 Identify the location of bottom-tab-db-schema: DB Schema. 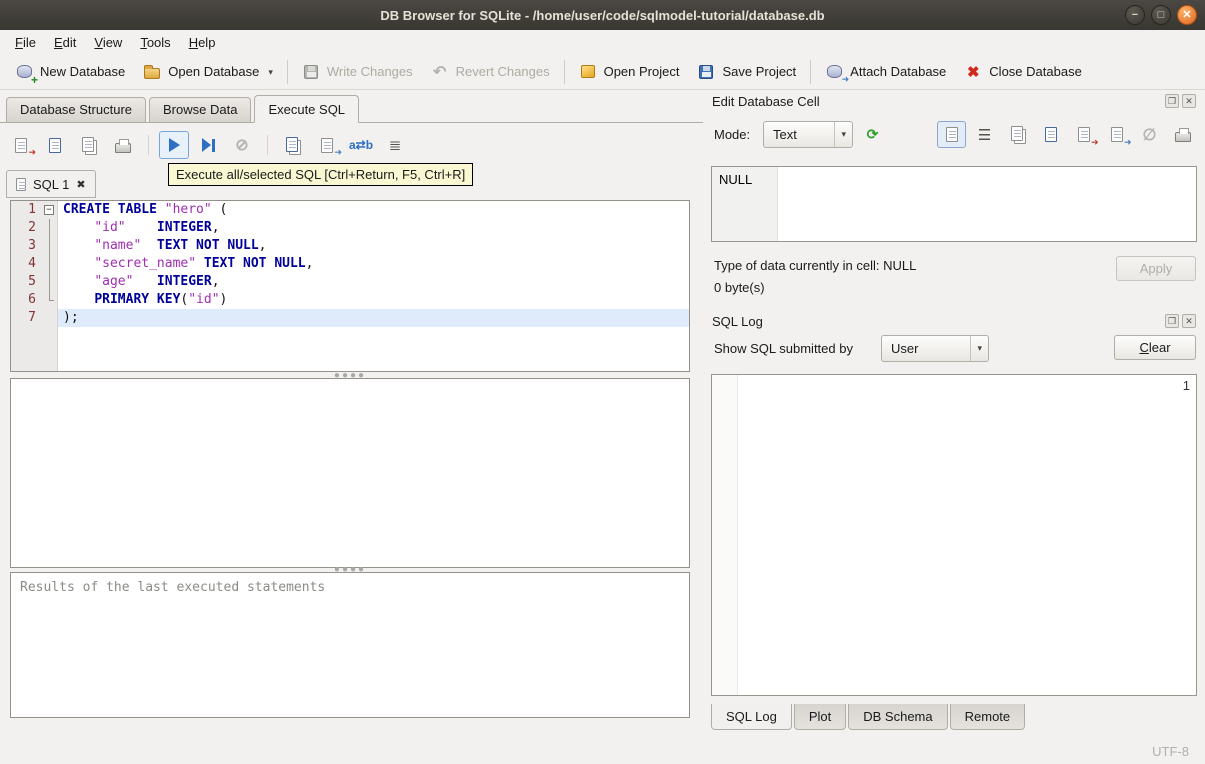
(898, 717).